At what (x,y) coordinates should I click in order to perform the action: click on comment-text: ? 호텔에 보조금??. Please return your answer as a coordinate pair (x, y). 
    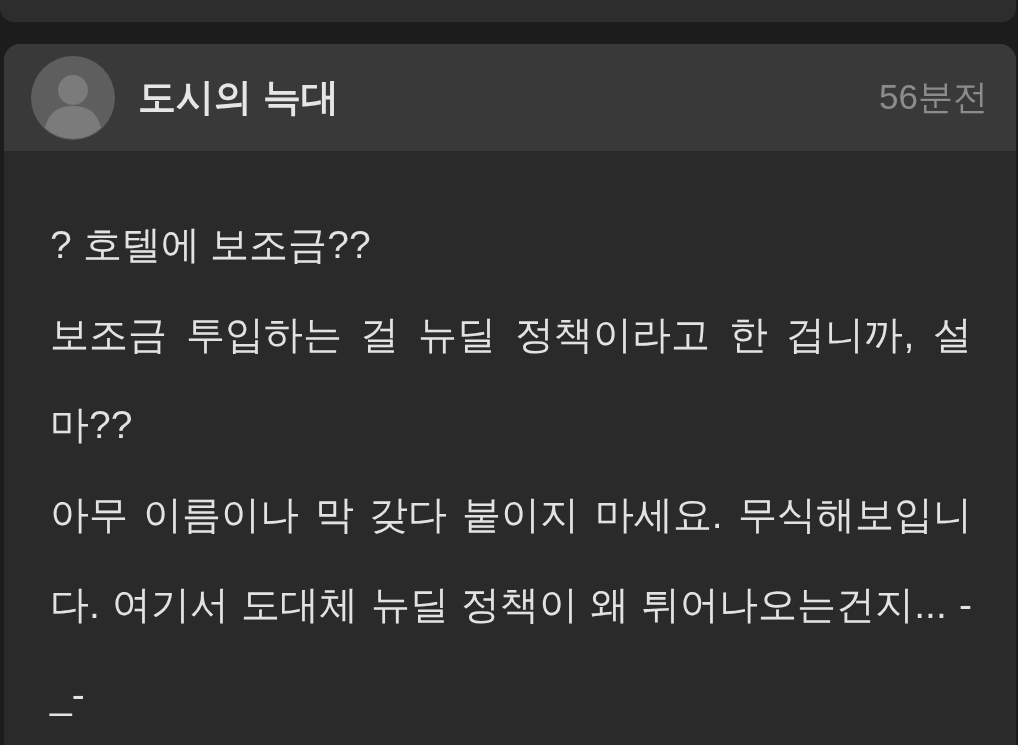
    Looking at the image, I should click on (211, 245).